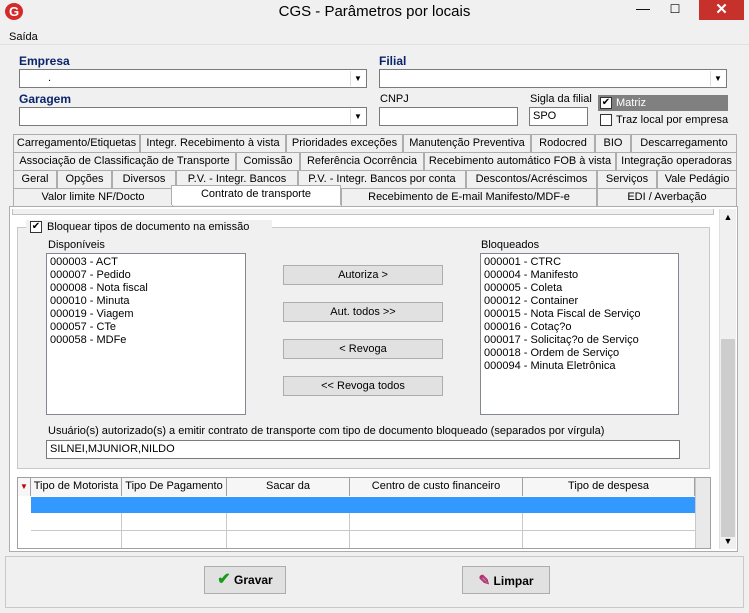 The width and height of the screenshot is (749, 613). I want to click on revoga-button: < Revoga, so click(363, 349).